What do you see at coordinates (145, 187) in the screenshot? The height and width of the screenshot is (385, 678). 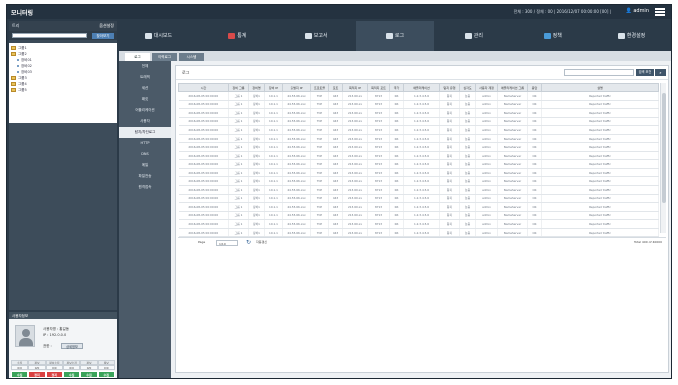 I see `side-menu-item: 원격접속` at bounding box center [145, 187].